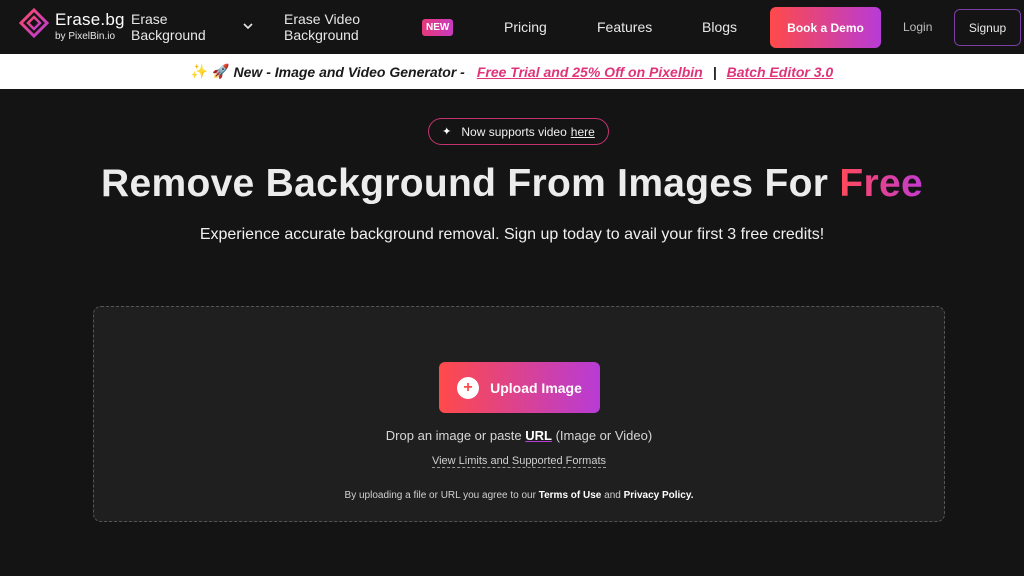 The image size is (1024, 576). What do you see at coordinates (34, 23) in the screenshot?
I see `erase-bg-logo-icon` at bounding box center [34, 23].